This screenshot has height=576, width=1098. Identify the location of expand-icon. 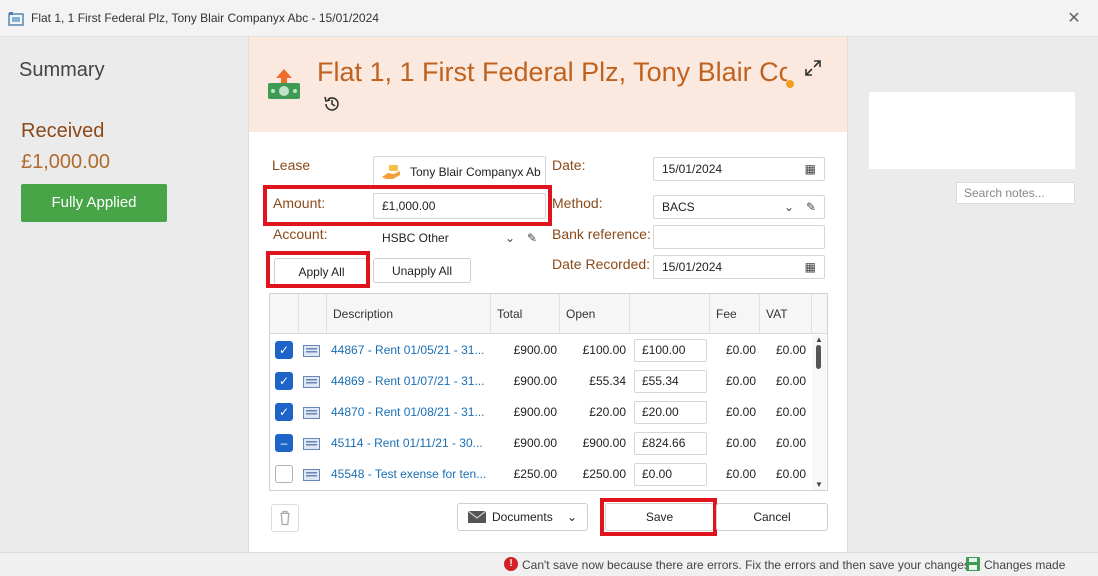
(813, 68).